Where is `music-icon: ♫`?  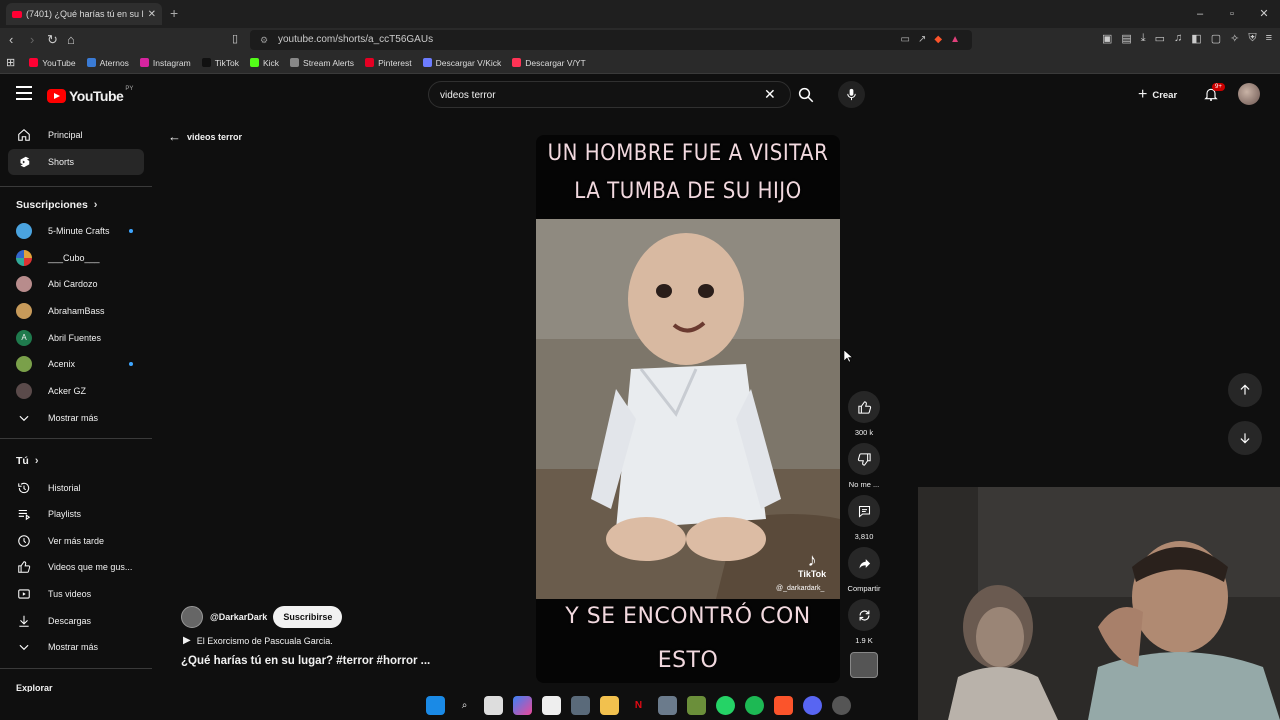
music-icon: ♫ is located at coordinates (1178, 38).